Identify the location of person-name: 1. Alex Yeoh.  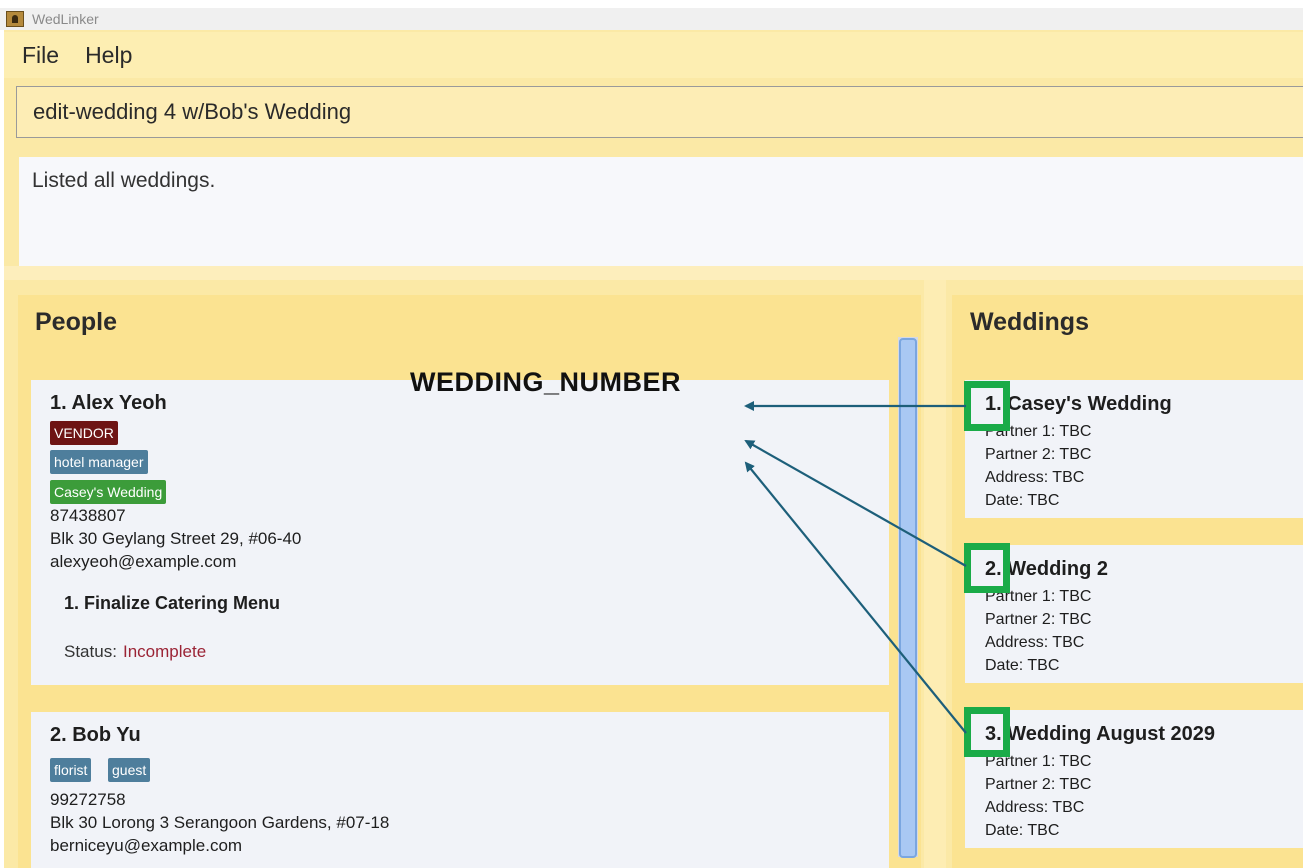
(108, 403).